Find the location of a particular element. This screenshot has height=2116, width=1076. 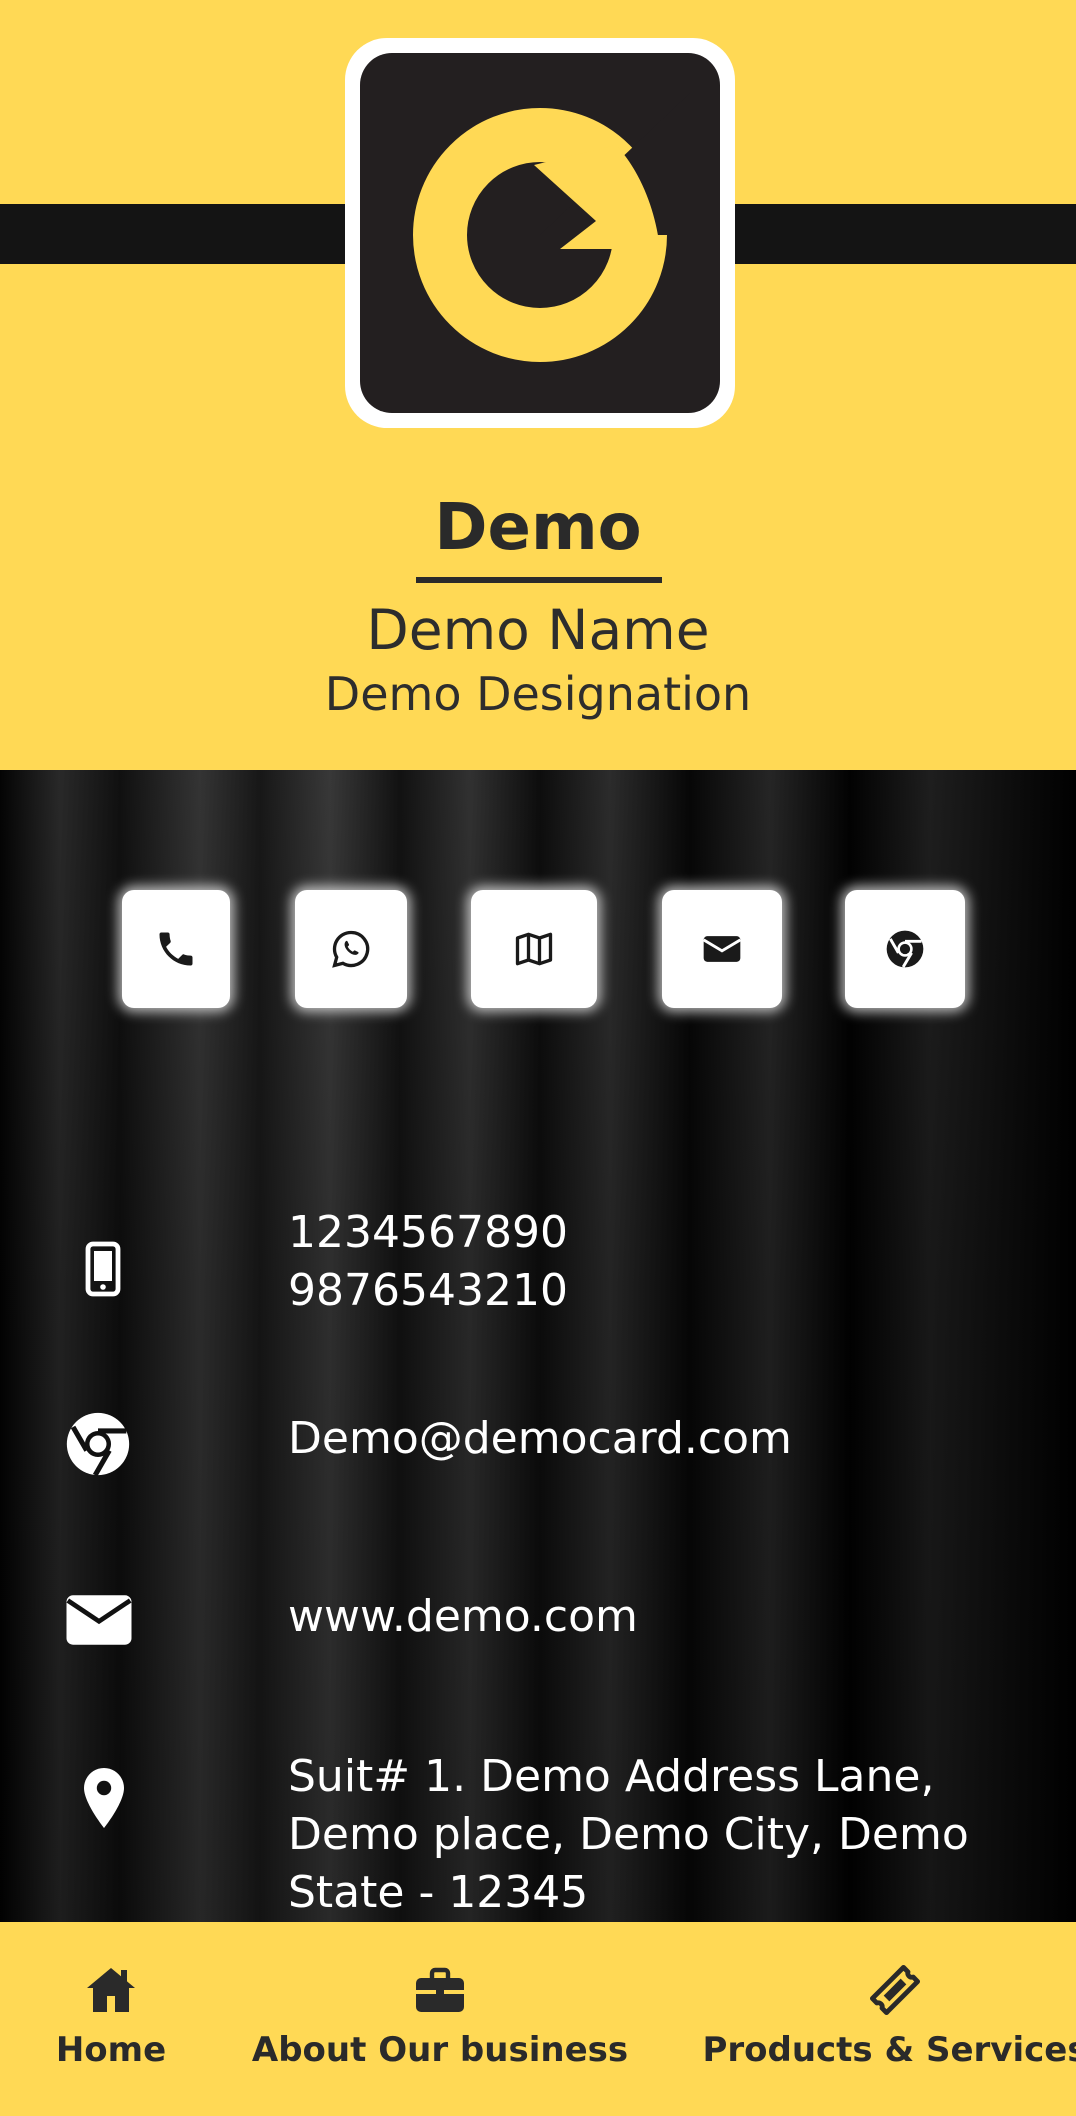

email-address: Demo@democard.com is located at coordinates (540, 1439).